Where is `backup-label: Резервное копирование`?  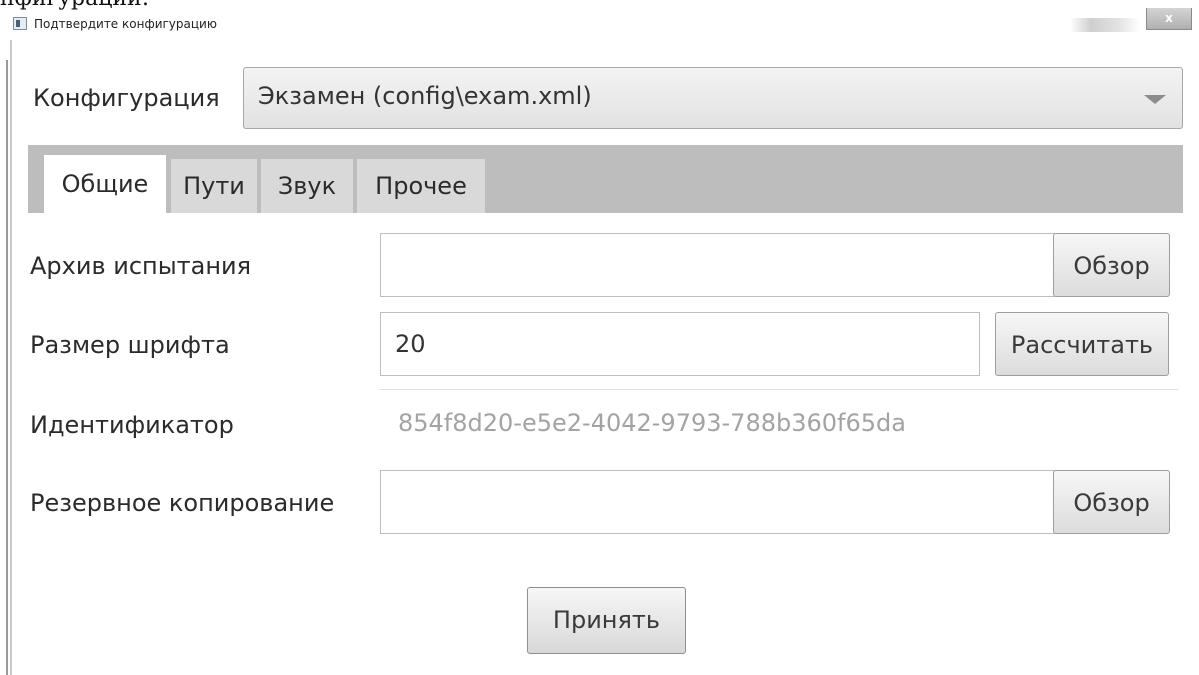 backup-label: Резервное копирование is located at coordinates (182, 503).